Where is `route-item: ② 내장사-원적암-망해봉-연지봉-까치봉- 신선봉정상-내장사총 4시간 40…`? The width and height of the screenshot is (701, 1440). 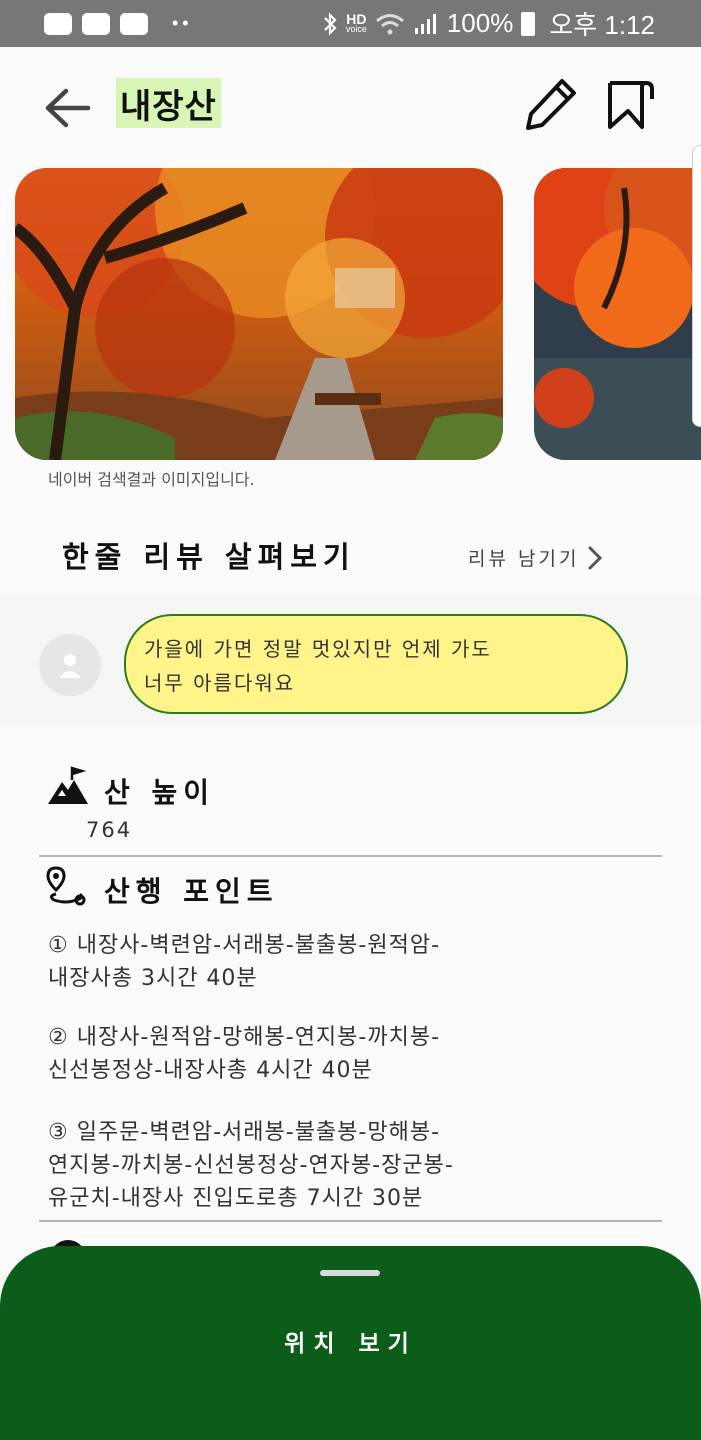
route-item: ② 내장사-원적암-망해봉-연지봉-까치봉- 신선봉정상-내장사총 4시간 40… is located at coordinates (348, 1054).